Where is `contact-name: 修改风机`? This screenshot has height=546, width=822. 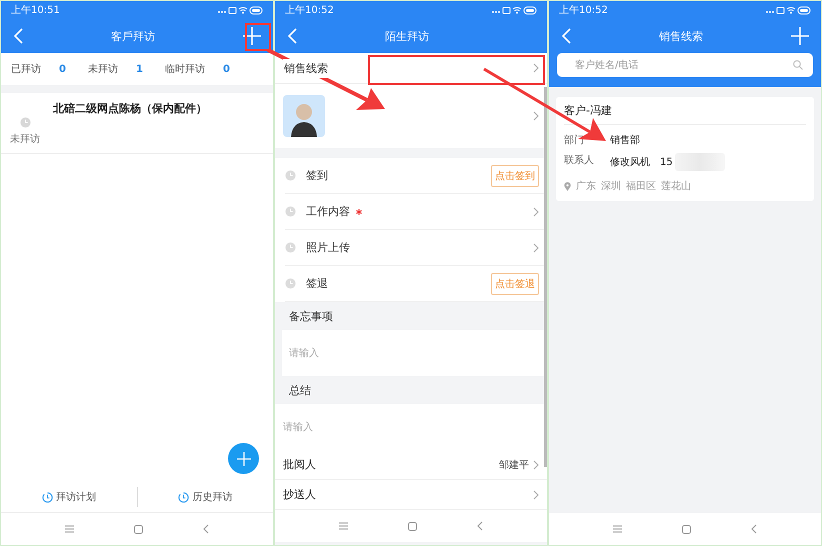 contact-name: 修改风机 is located at coordinates (630, 162).